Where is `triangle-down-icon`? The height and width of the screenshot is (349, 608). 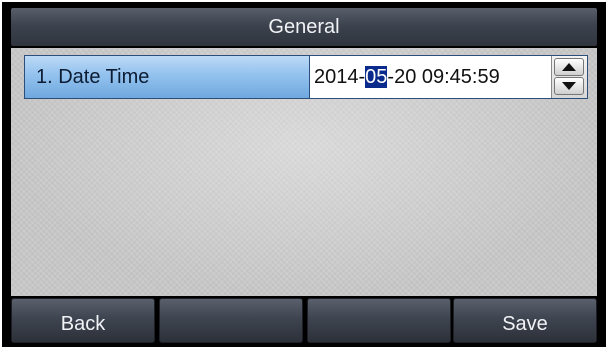 triangle-down-icon is located at coordinates (569, 86).